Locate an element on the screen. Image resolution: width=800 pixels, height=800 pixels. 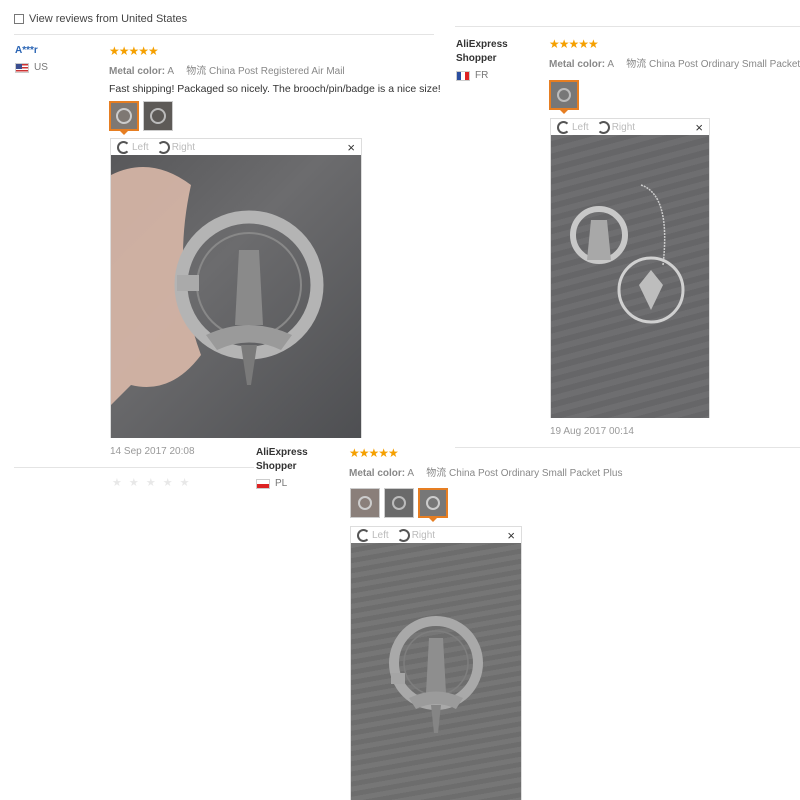
username: A***r is located at coordinates (31, 51).